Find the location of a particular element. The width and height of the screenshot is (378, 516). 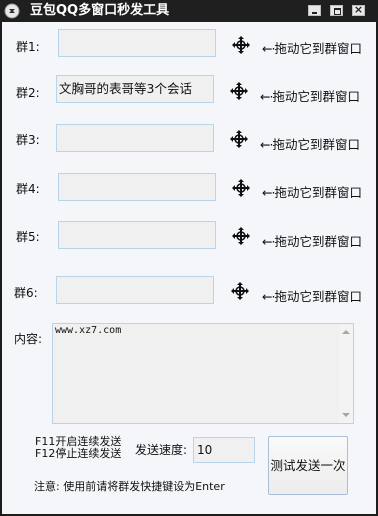

content-scrollbar is located at coordinates (346, 373).